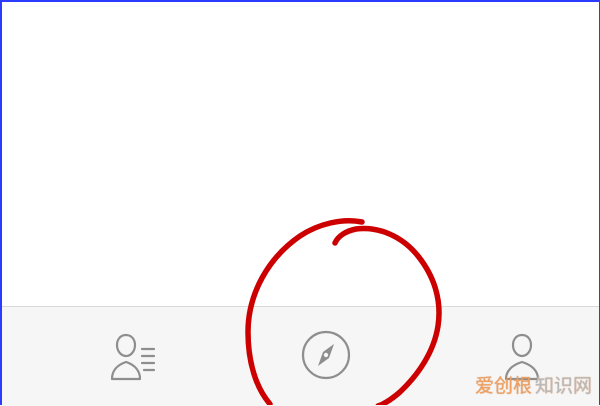 This screenshot has height=406, width=600. Describe the element at coordinates (563, 386) in the screenshot. I see `watermark-site: 知识网` at that location.